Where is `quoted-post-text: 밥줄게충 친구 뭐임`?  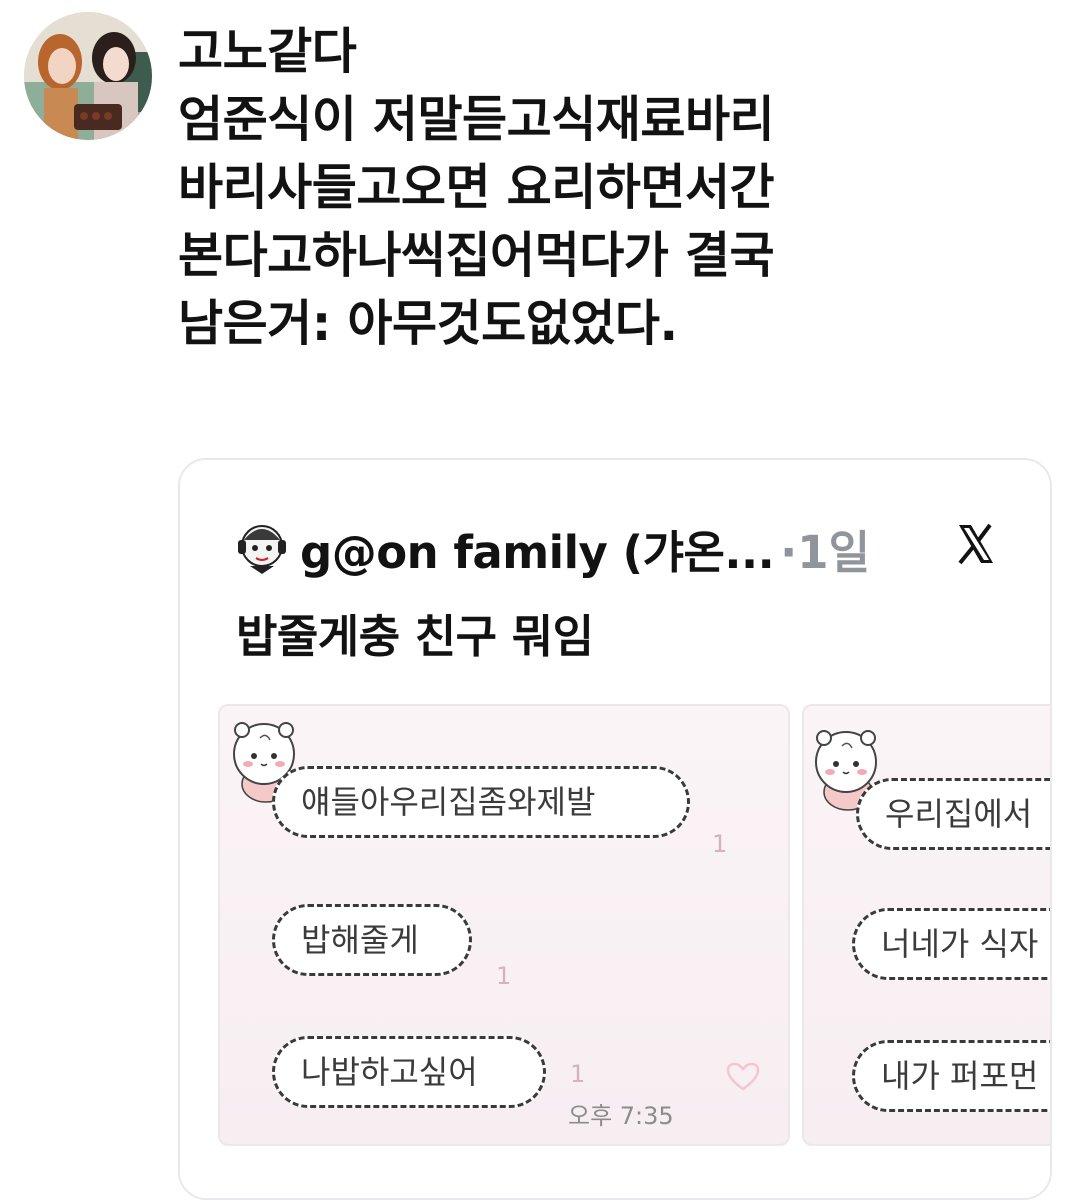 quoted-post-text: 밥줄게충 친구 뭐임 is located at coordinates (415, 636).